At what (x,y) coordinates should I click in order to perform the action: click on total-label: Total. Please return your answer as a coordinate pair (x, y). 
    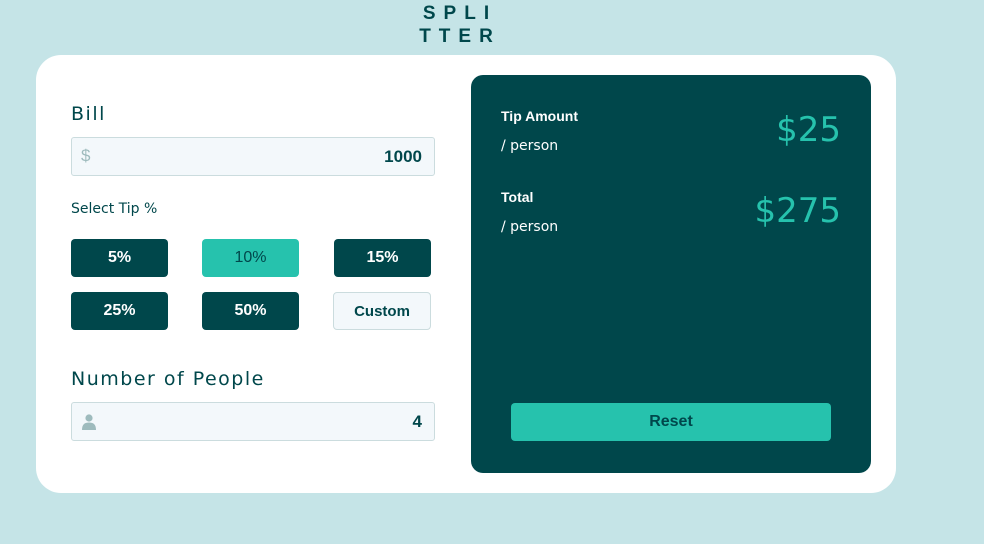
    Looking at the image, I should click on (517, 197).